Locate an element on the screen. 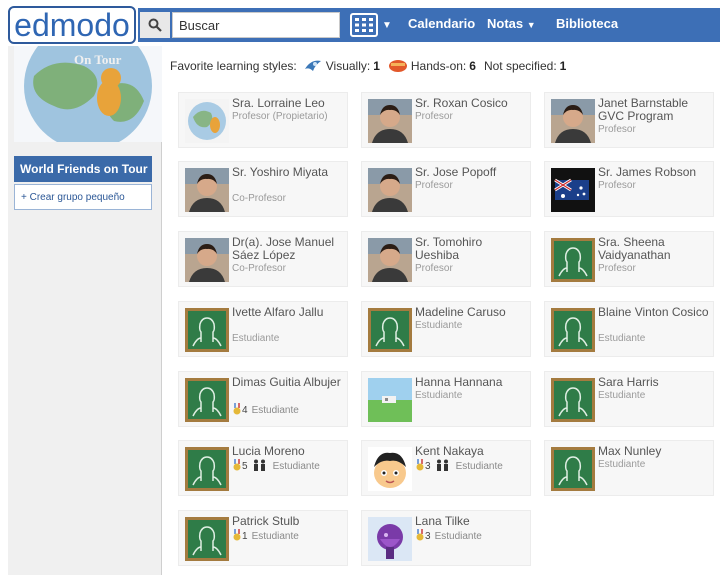 Image resolution: width=720 pixels, height=575 pixels. nav-calendario: Calendario is located at coordinates (441, 23).